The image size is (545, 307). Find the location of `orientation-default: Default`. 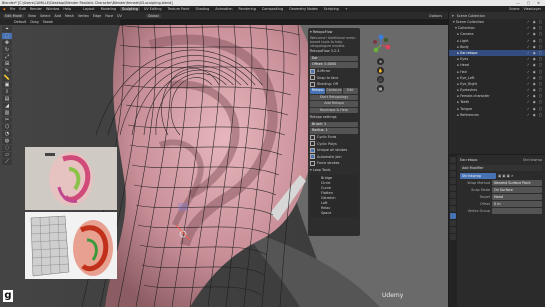

orientation-default: Default is located at coordinates (20, 22).